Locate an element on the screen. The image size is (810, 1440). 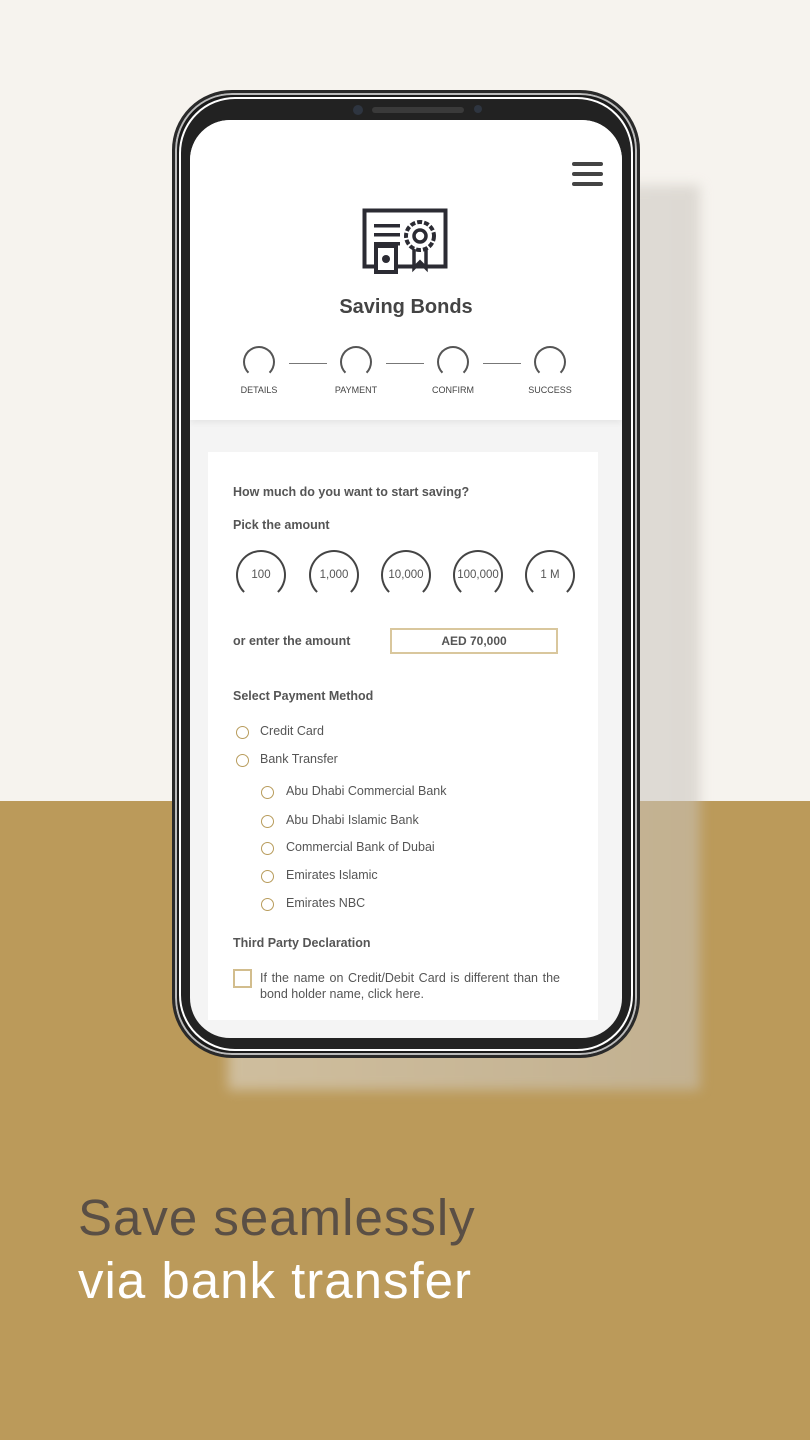
slogan-line-2: via bank transfer is located at coordinates (275, 1280).